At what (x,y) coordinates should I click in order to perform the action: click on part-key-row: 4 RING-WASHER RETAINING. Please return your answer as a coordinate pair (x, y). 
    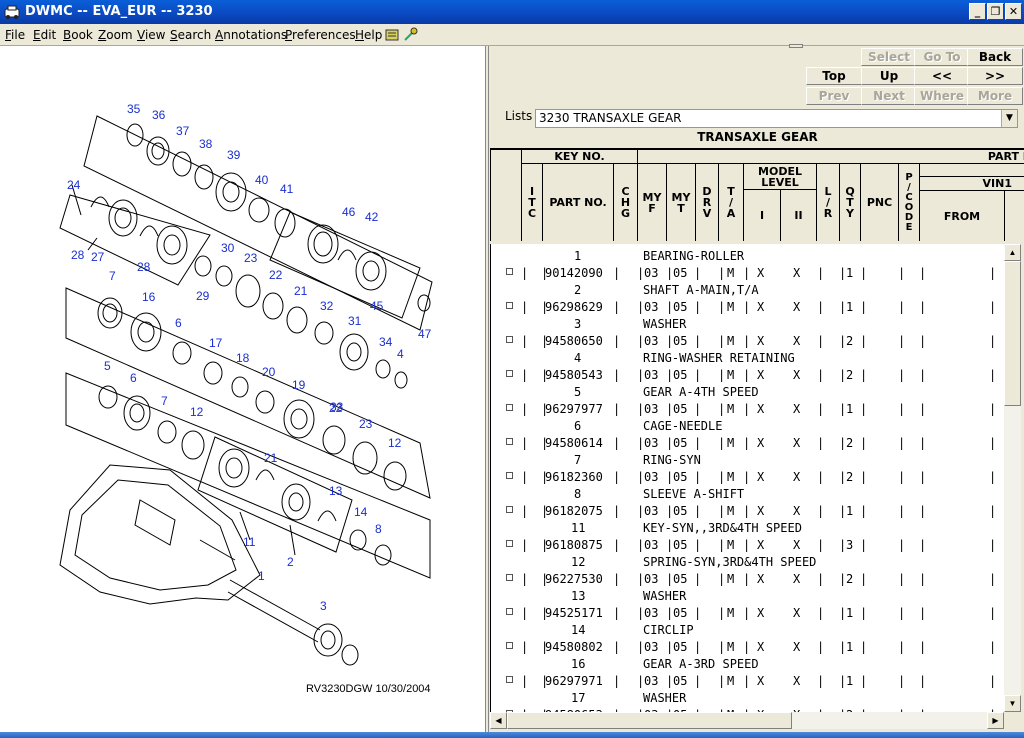
    Looking at the image, I should click on (747, 357).